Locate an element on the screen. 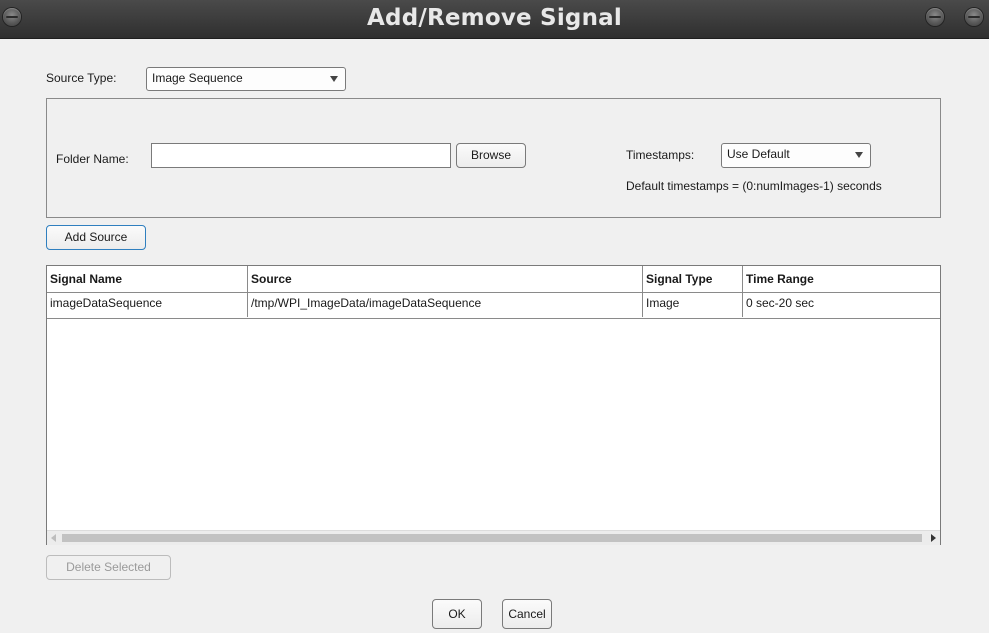  column-header-signal-name: Signal Name is located at coordinates (147, 279).